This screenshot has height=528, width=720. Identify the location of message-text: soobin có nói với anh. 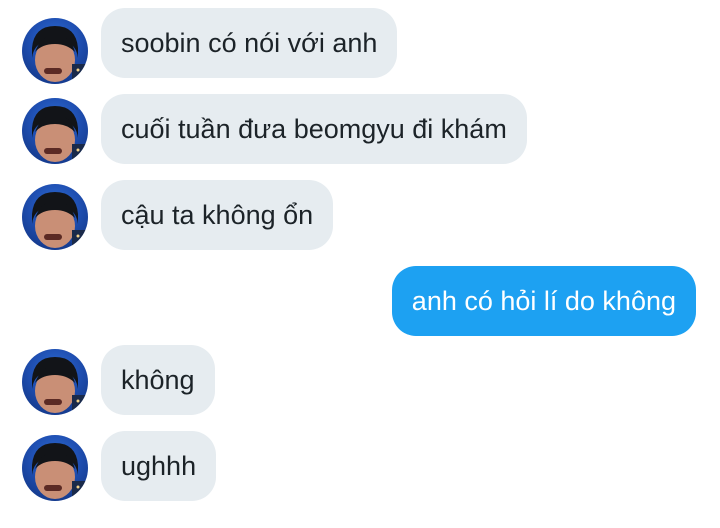
(249, 42).